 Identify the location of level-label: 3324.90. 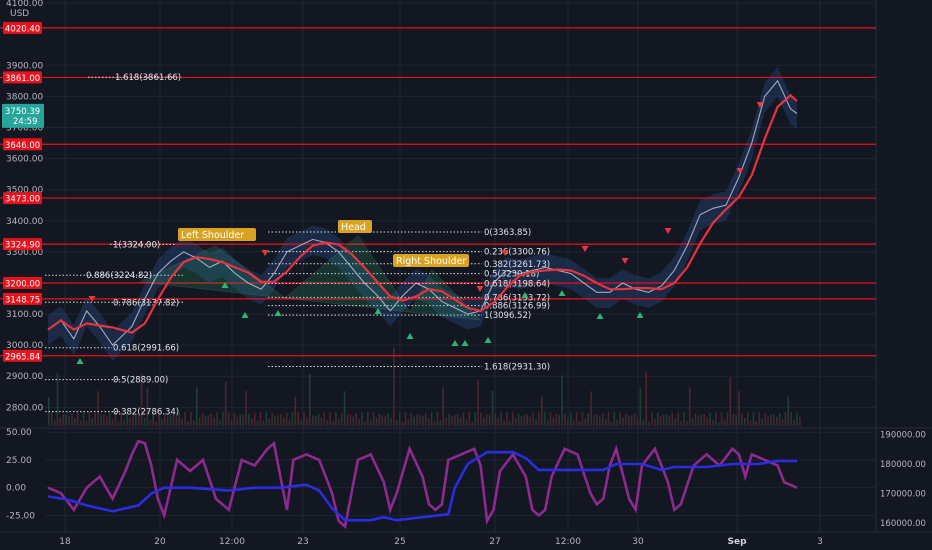
(22, 246).